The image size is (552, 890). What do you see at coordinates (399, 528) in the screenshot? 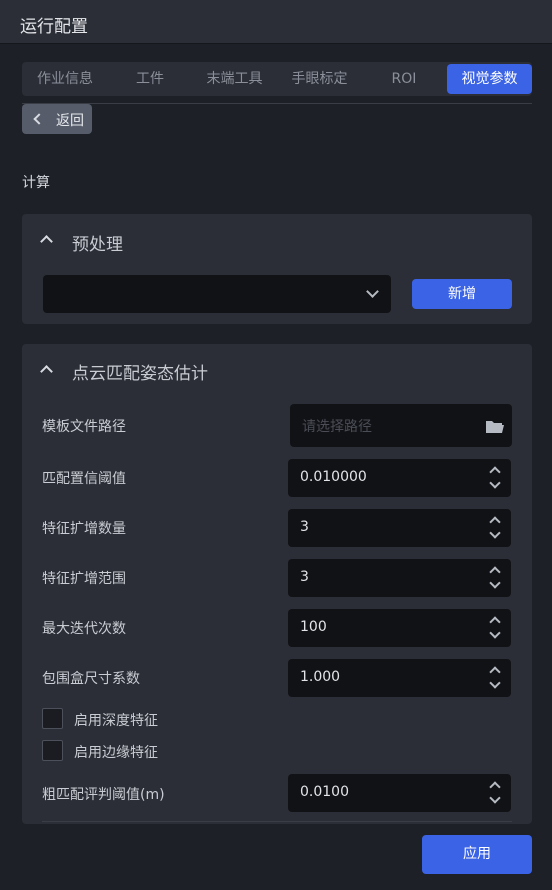
I see `feature-augment-count-input: 3` at bounding box center [399, 528].